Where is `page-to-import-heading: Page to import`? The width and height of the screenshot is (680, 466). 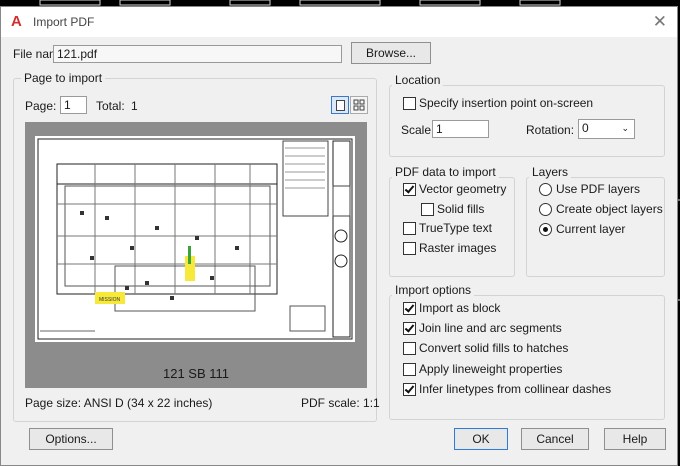
page-to-import-heading: Page to import is located at coordinates (63, 78).